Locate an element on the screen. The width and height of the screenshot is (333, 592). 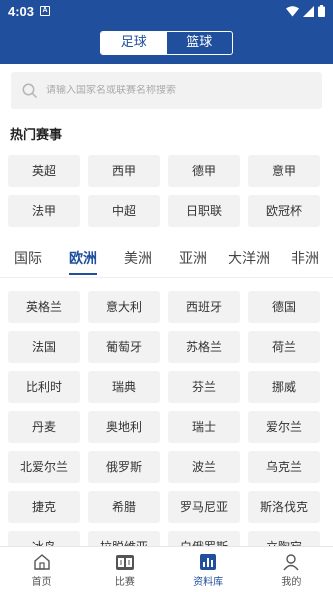
country-chip: 英格兰 is located at coordinates (44, 307).